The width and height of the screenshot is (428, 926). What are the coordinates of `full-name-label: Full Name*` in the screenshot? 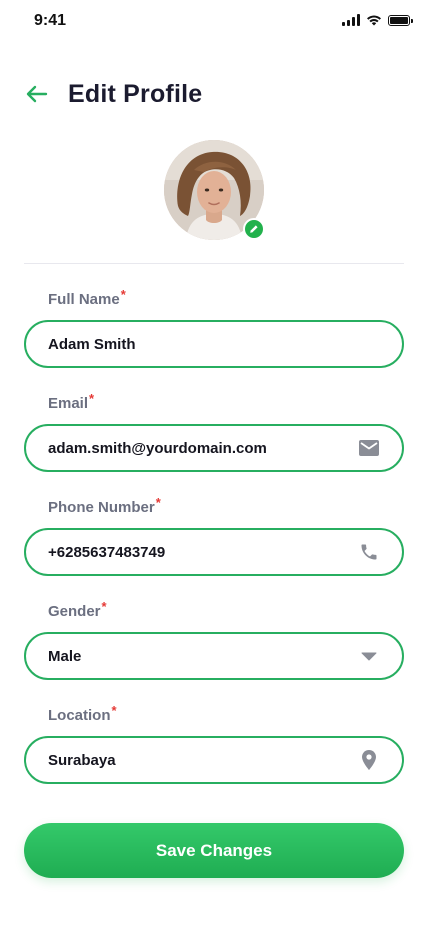 It's located at (87, 297).